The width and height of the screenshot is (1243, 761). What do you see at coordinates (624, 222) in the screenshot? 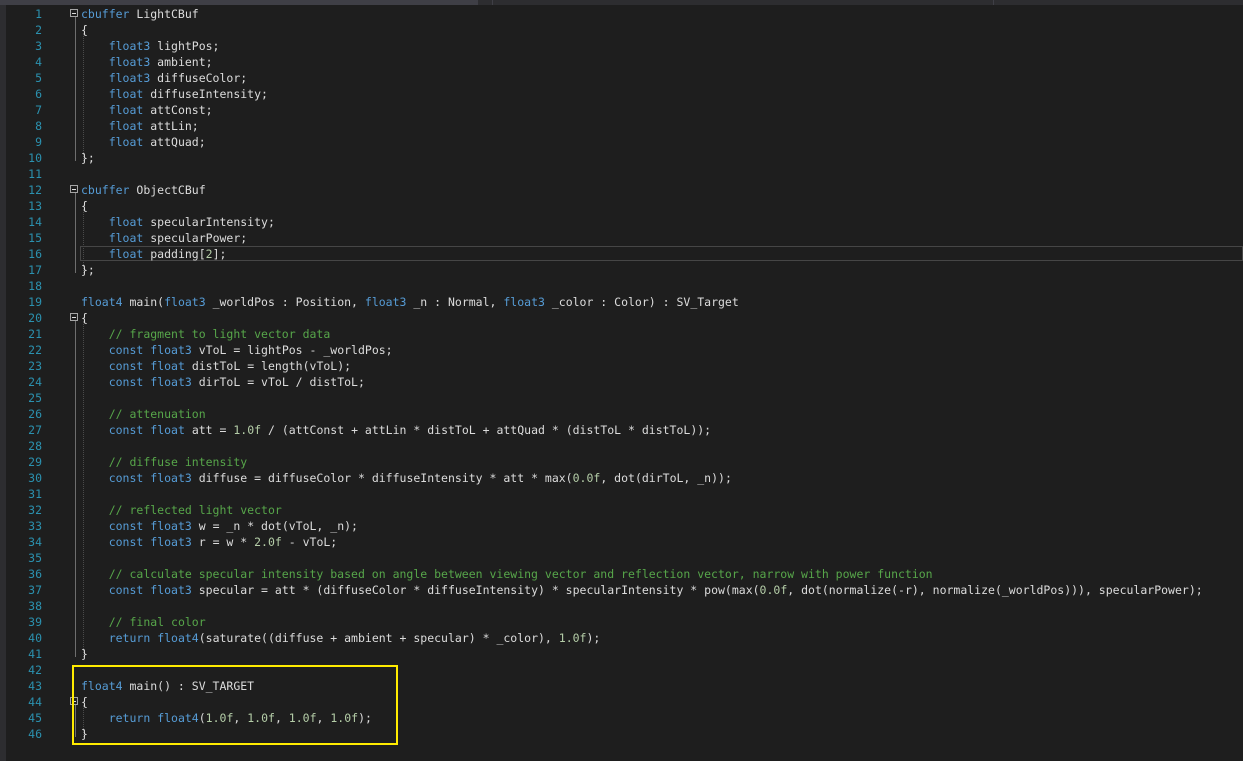
I see `code-line: 14 float specularIntensity;` at bounding box center [624, 222].